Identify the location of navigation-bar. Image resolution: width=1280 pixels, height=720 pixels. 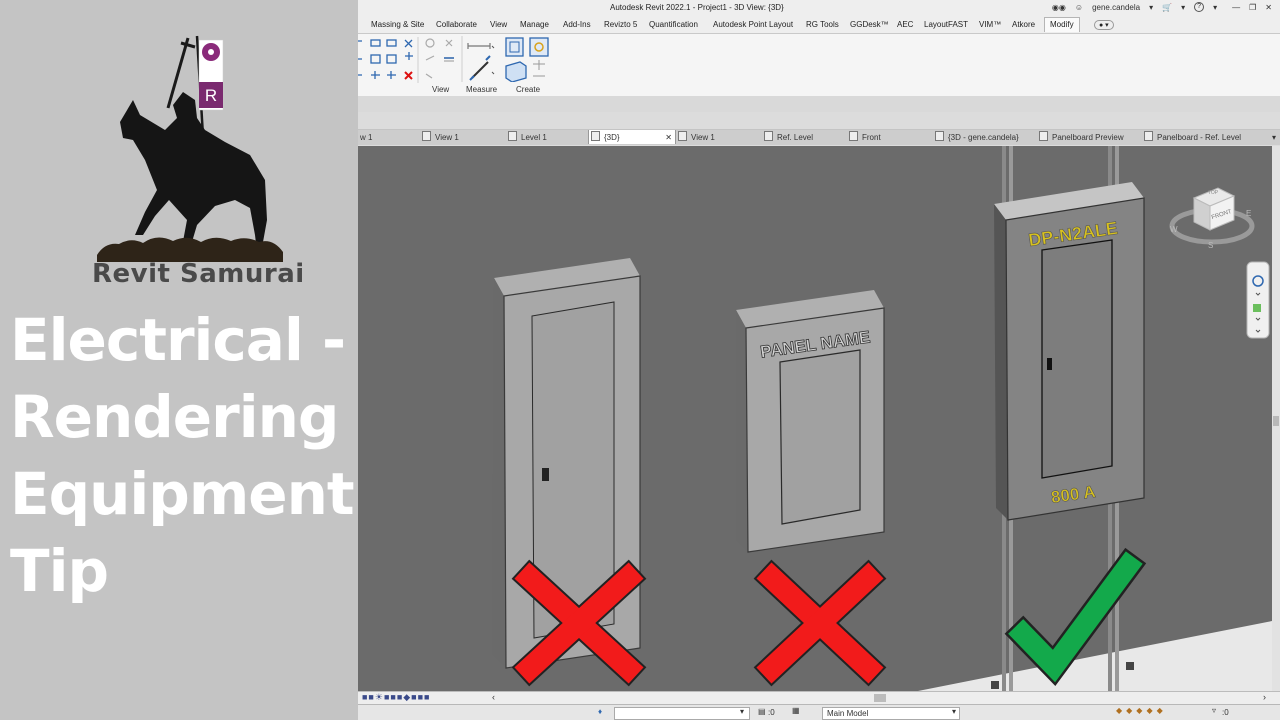
(1258, 300).